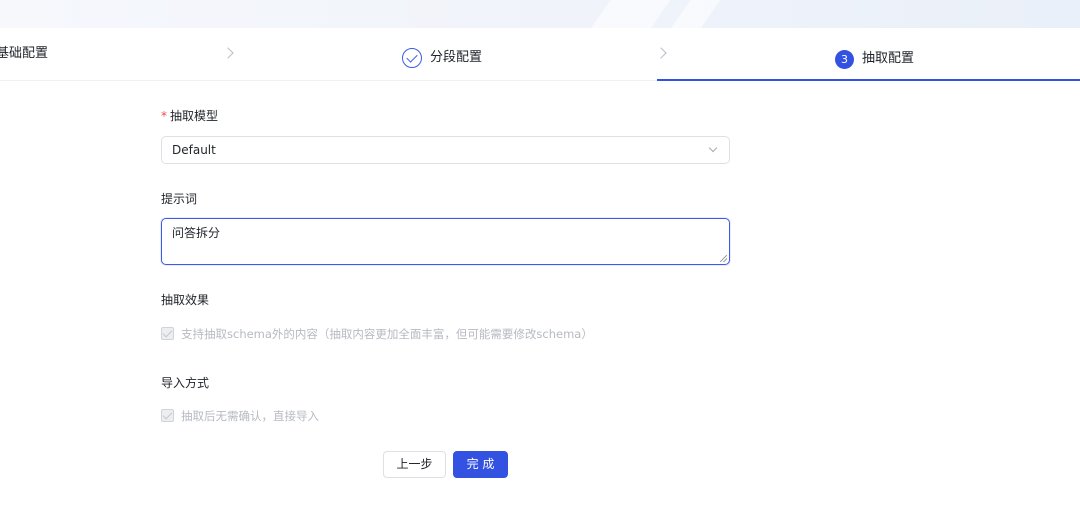 The height and width of the screenshot is (516, 1080). I want to click on step-number-badge: 3, so click(844, 59).